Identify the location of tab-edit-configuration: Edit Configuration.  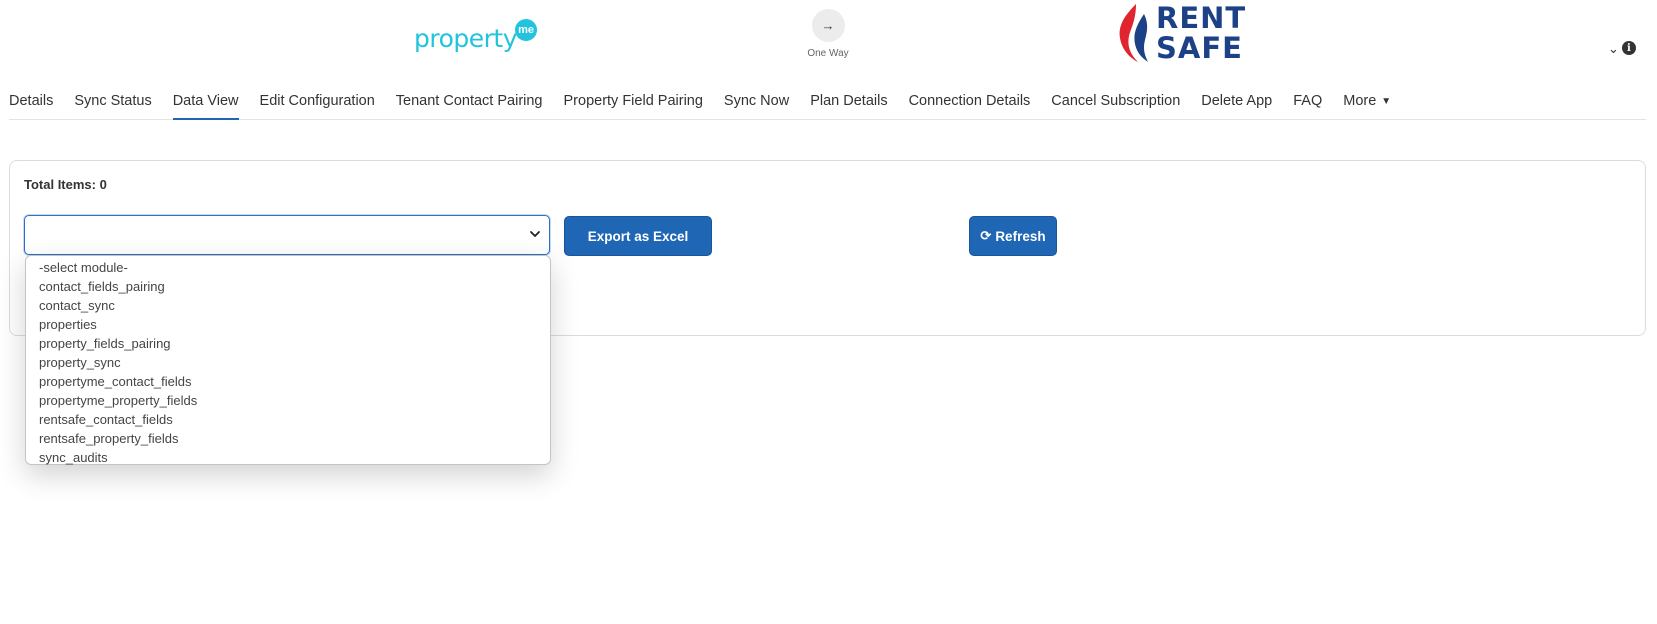
(317, 104).